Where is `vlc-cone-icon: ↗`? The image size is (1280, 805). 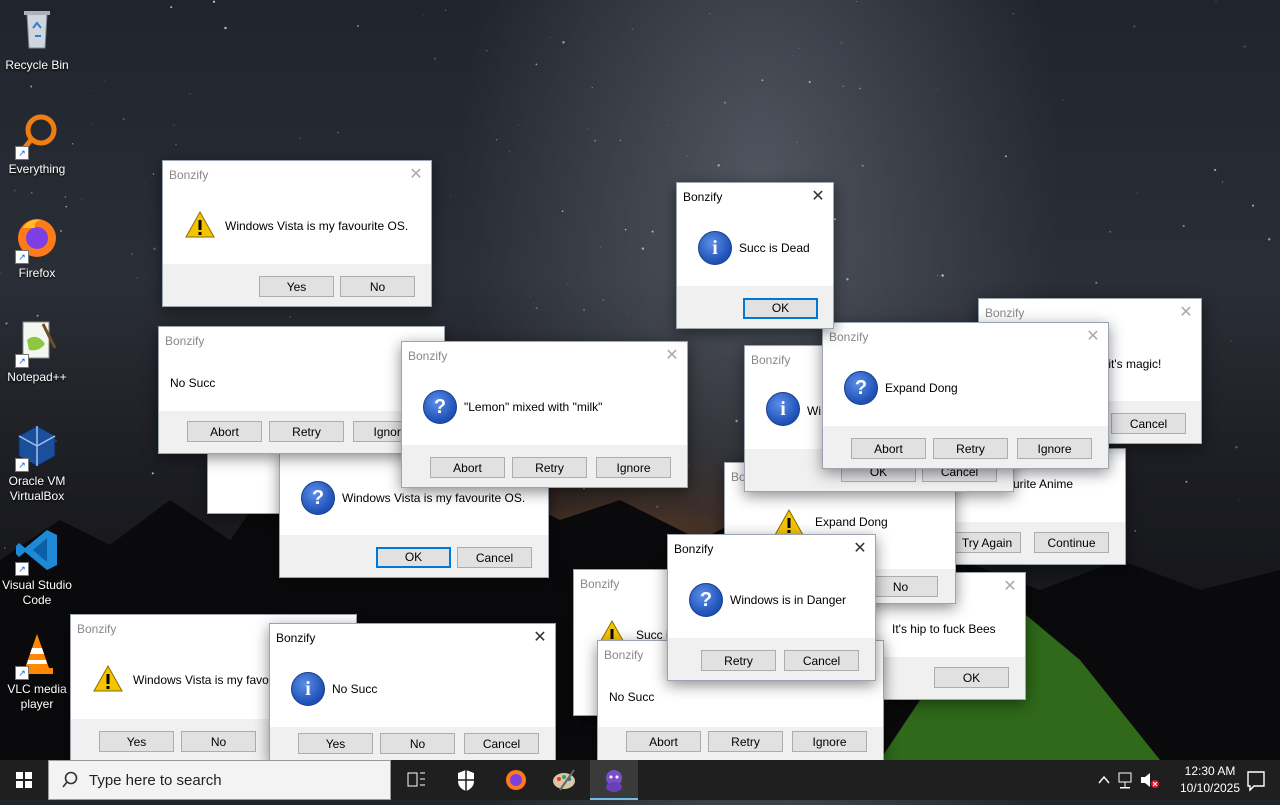 vlc-cone-icon: ↗ is located at coordinates (37, 654).